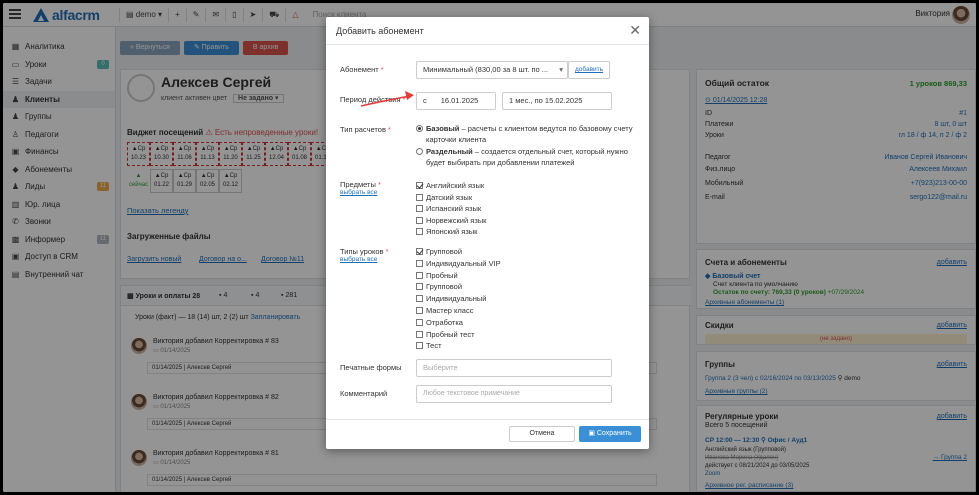 This screenshot has width=979, height=495. I want to click on checkbox-option: Индивидуальный, so click(451, 298).